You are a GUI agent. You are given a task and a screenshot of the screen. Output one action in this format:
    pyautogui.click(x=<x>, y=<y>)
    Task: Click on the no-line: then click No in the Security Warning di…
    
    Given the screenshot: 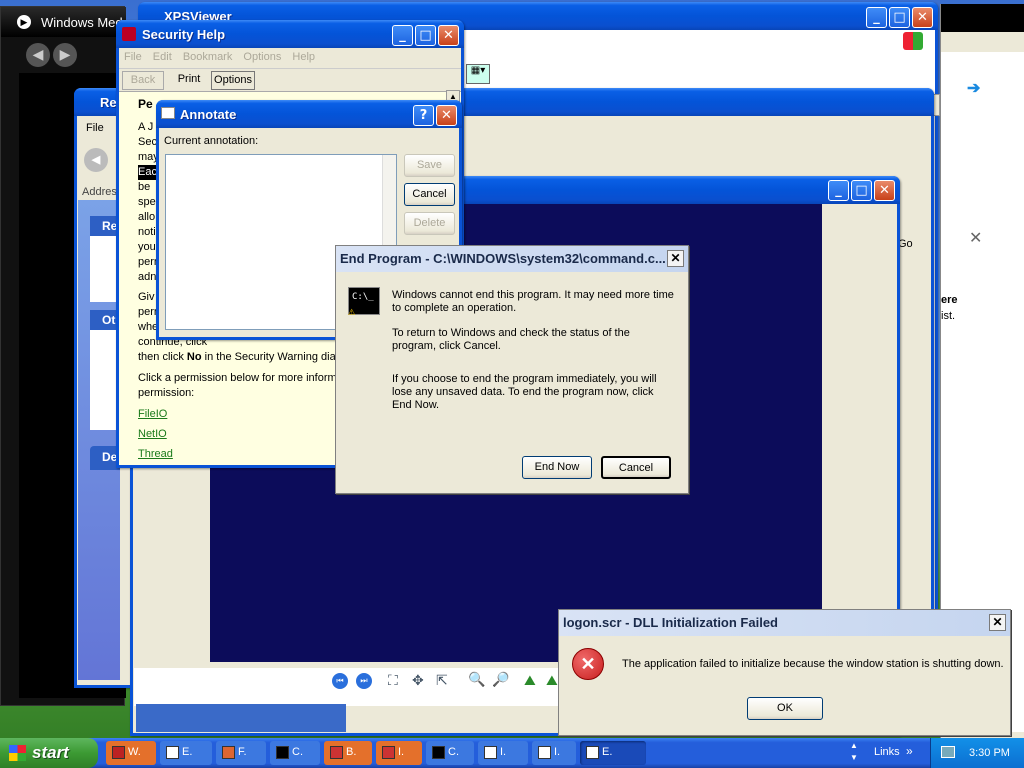 What is the action you would take?
    pyautogui.click(x=242, y=357)
    